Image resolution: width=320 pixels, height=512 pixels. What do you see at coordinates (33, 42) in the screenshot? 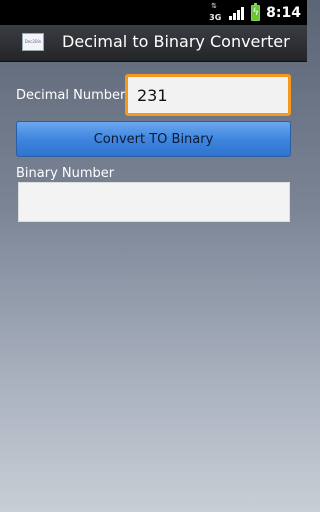
I see `app-icon: Dec2Bin` at bounding box center [33, 42].